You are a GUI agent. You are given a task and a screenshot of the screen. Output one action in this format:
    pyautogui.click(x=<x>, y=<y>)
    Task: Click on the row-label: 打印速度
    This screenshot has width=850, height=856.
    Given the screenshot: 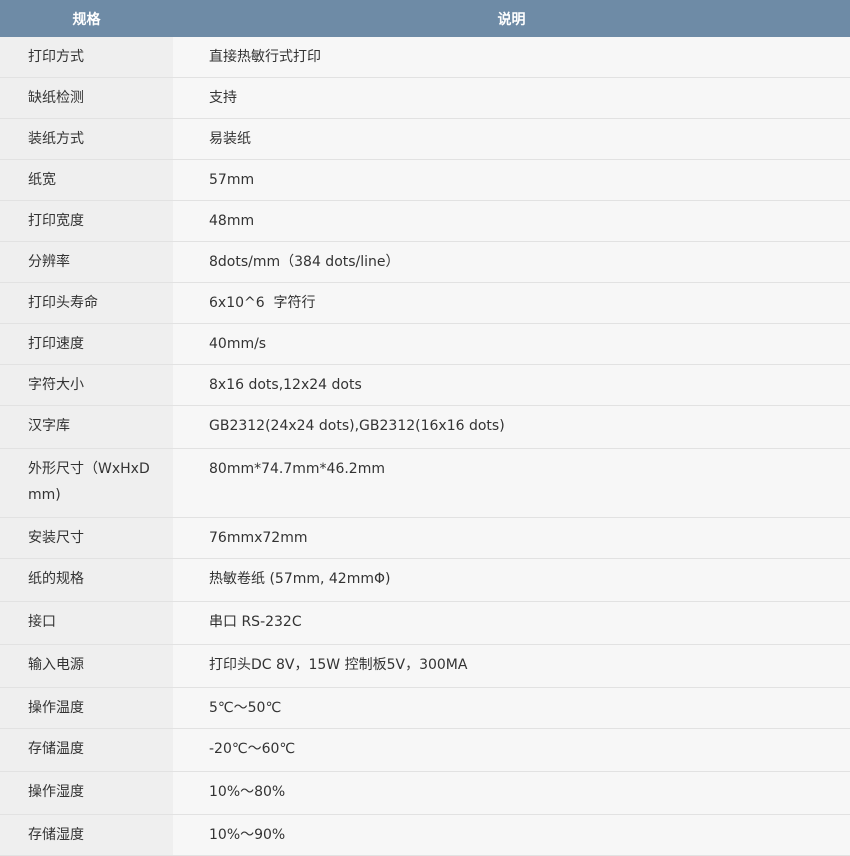 What is the action you would take?
    pyautogui.click(x=86, y=344)
    